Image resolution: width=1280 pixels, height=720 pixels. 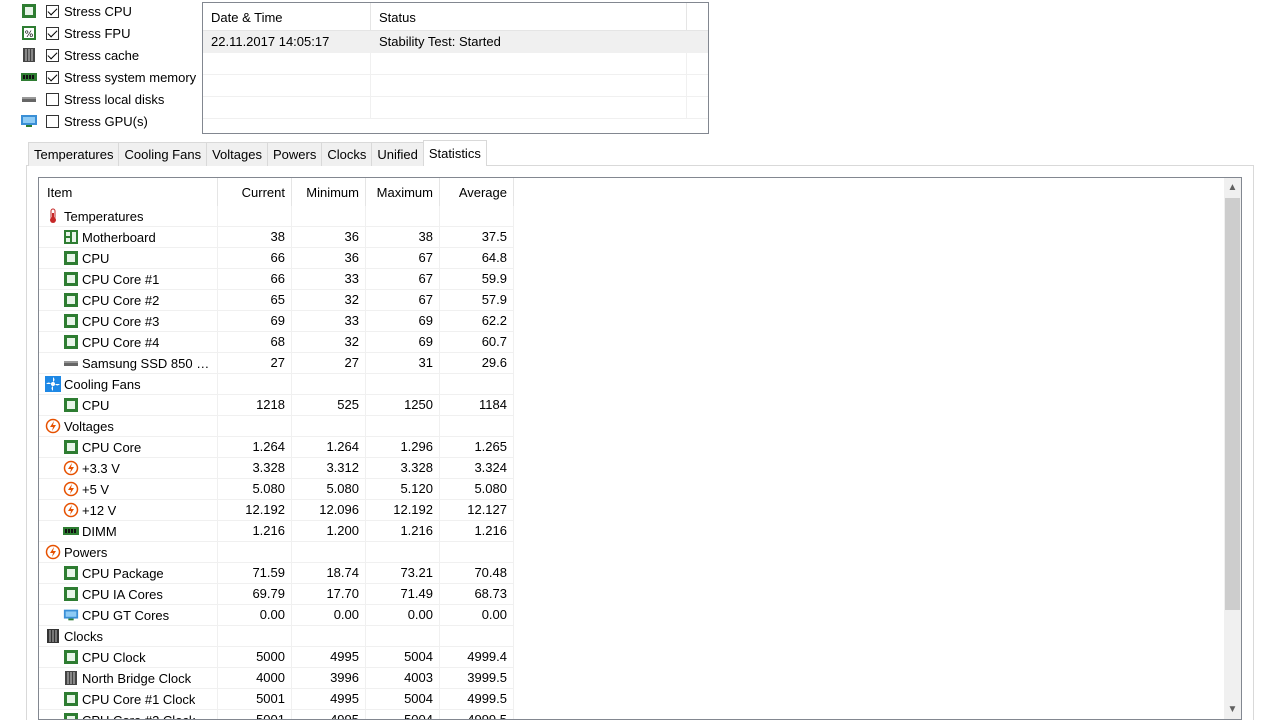 What do you see at coordinates (529, 16) in the screenshot?
I see `log-header-status: Status` at bounding box center [529, 16].